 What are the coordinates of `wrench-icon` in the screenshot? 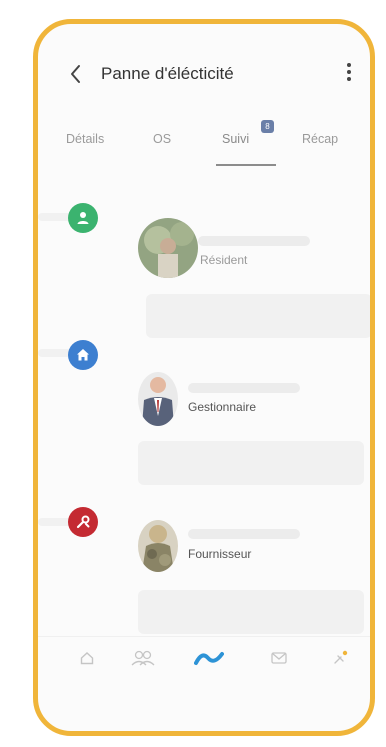 It's located at (83, 522).